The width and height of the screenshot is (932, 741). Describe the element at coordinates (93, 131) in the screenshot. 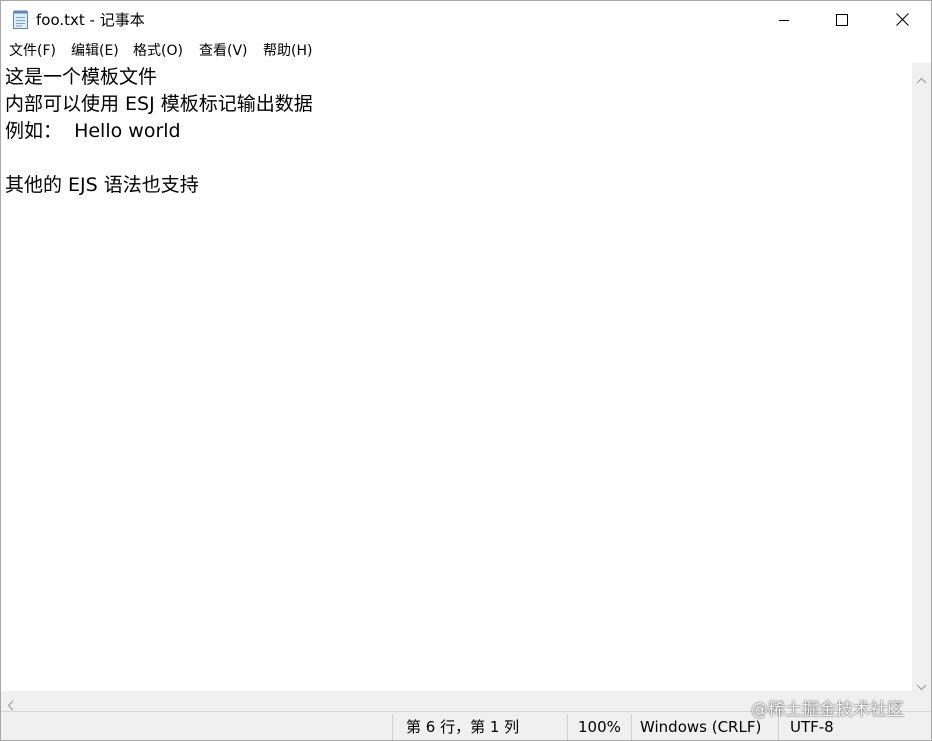

I see `editor-line: 例如： Hello world` at that location.